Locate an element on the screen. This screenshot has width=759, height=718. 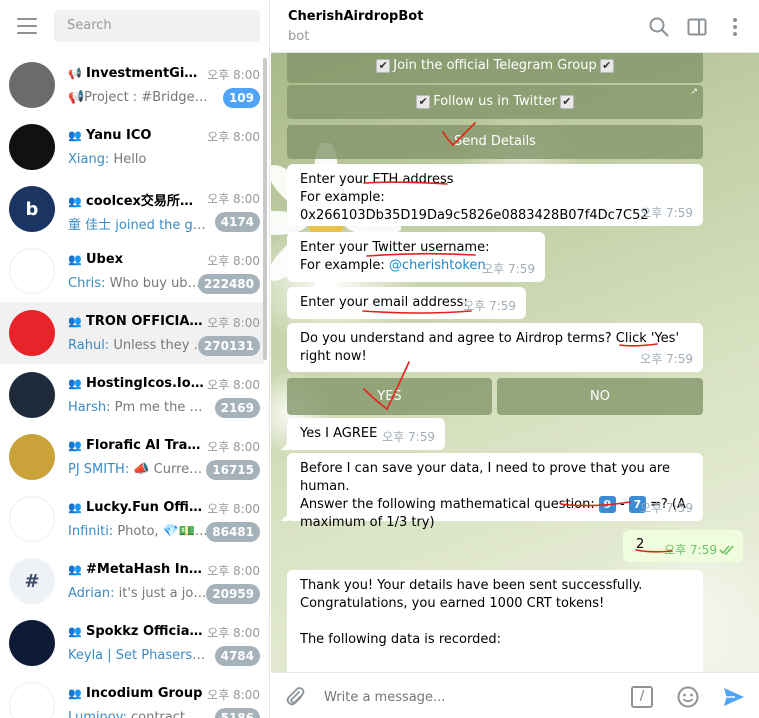
external-link-icon: ↗ is located at coordinates (694, 92).